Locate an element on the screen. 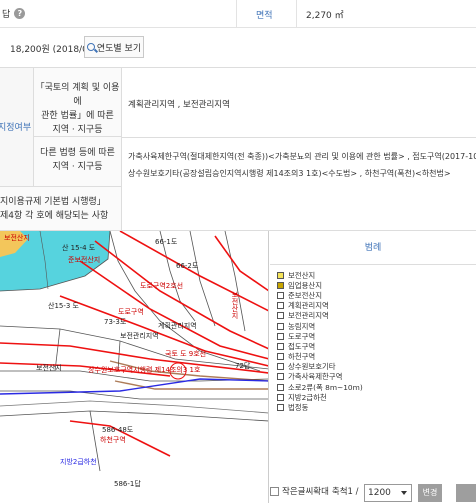  legend-title: 범례 is located at coordinates (373, 248).